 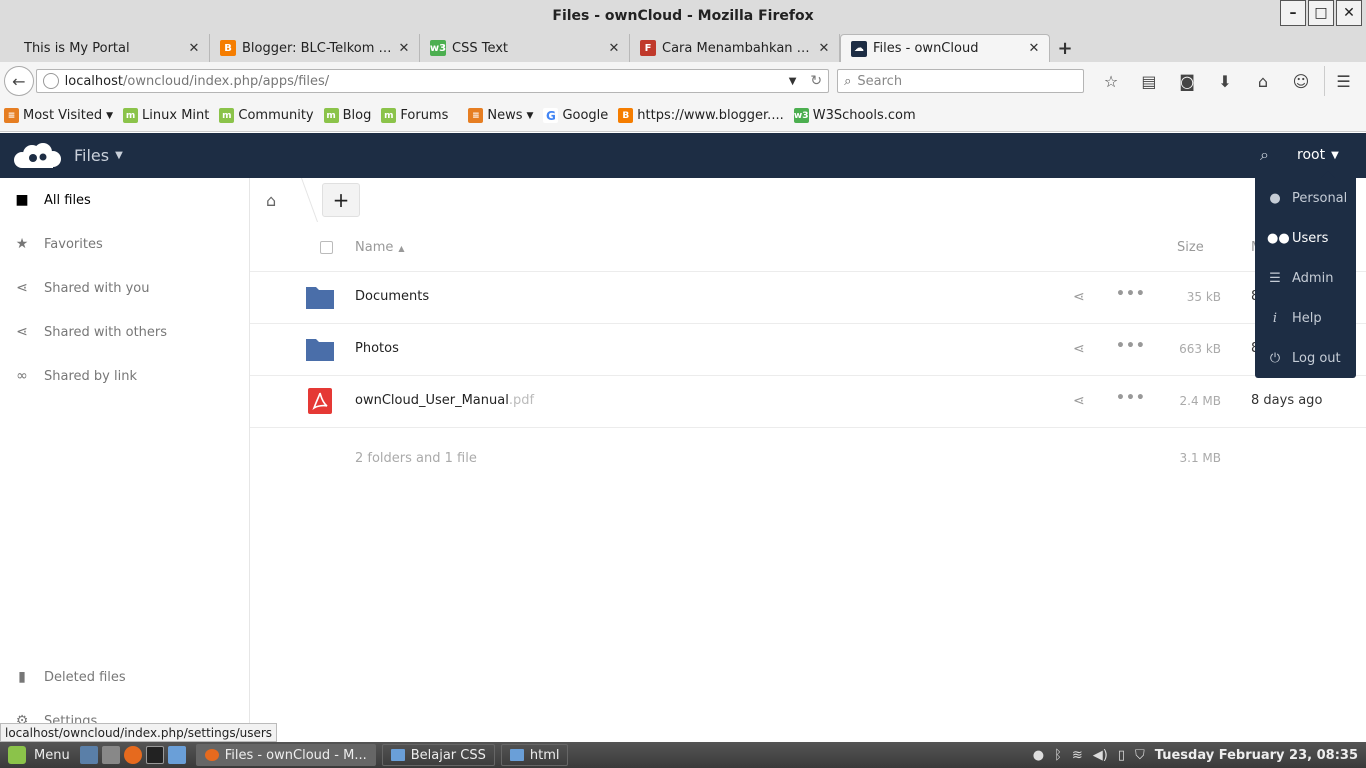 I want to click on chevron-down-icon: ▼, so click(x=1335, y=155).